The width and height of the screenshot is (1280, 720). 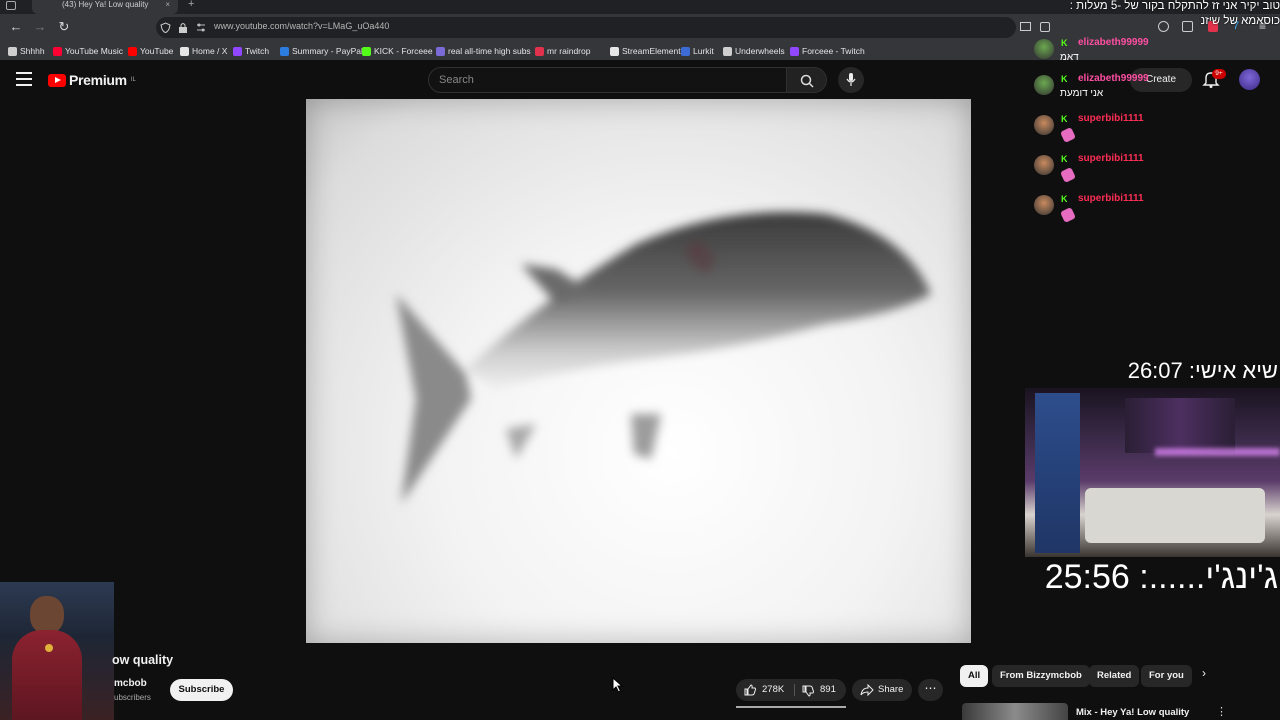 What do you see at coordinates (1015, 711) in the screenshot?
I see `up-next-thumbnail` at bounding box center [1015, 711].